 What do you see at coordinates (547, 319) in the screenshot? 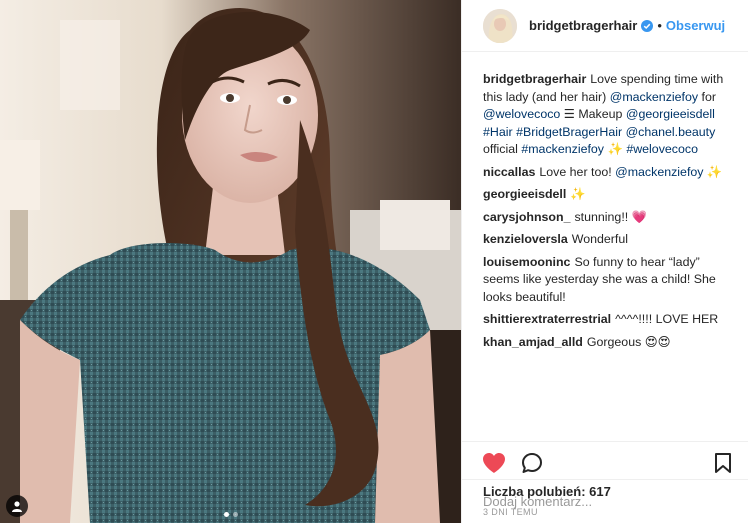
I see `comment-username: shittierextraterrestrial` at bounding box center [547, 319].